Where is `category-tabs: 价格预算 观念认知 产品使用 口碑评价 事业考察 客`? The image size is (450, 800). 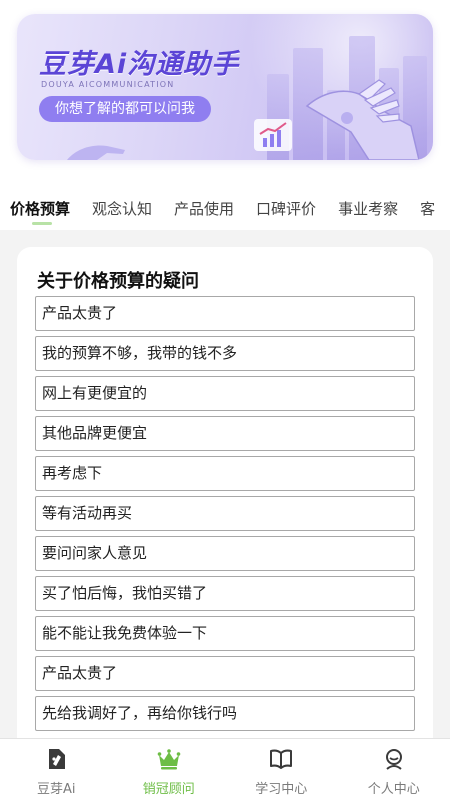
category-tabs: 价格预算 观念认知 产品使用 口碑评价 事业考察 客 is located at coordinates (225, 208).